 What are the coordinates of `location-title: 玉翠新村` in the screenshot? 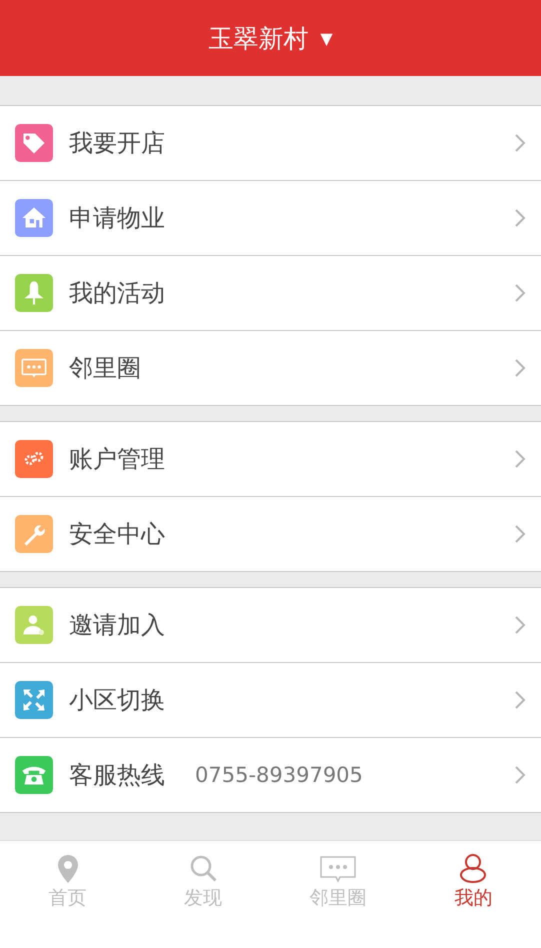 It's located at (258, 38).